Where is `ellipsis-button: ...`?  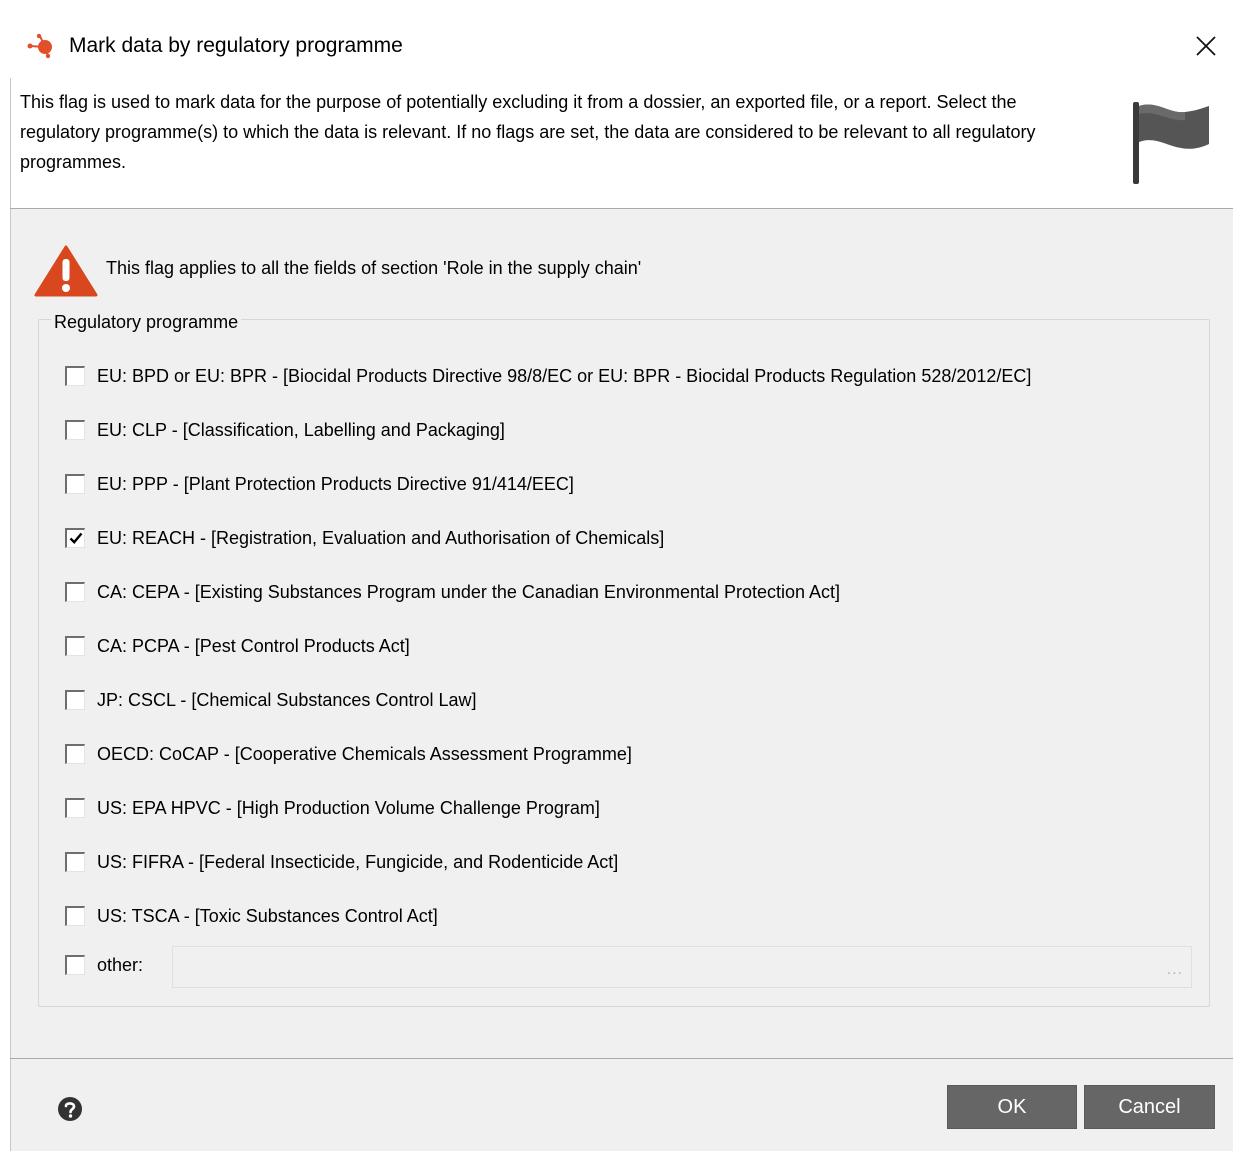 ellipsis-button: ... is located at coordinates (1175, 970).